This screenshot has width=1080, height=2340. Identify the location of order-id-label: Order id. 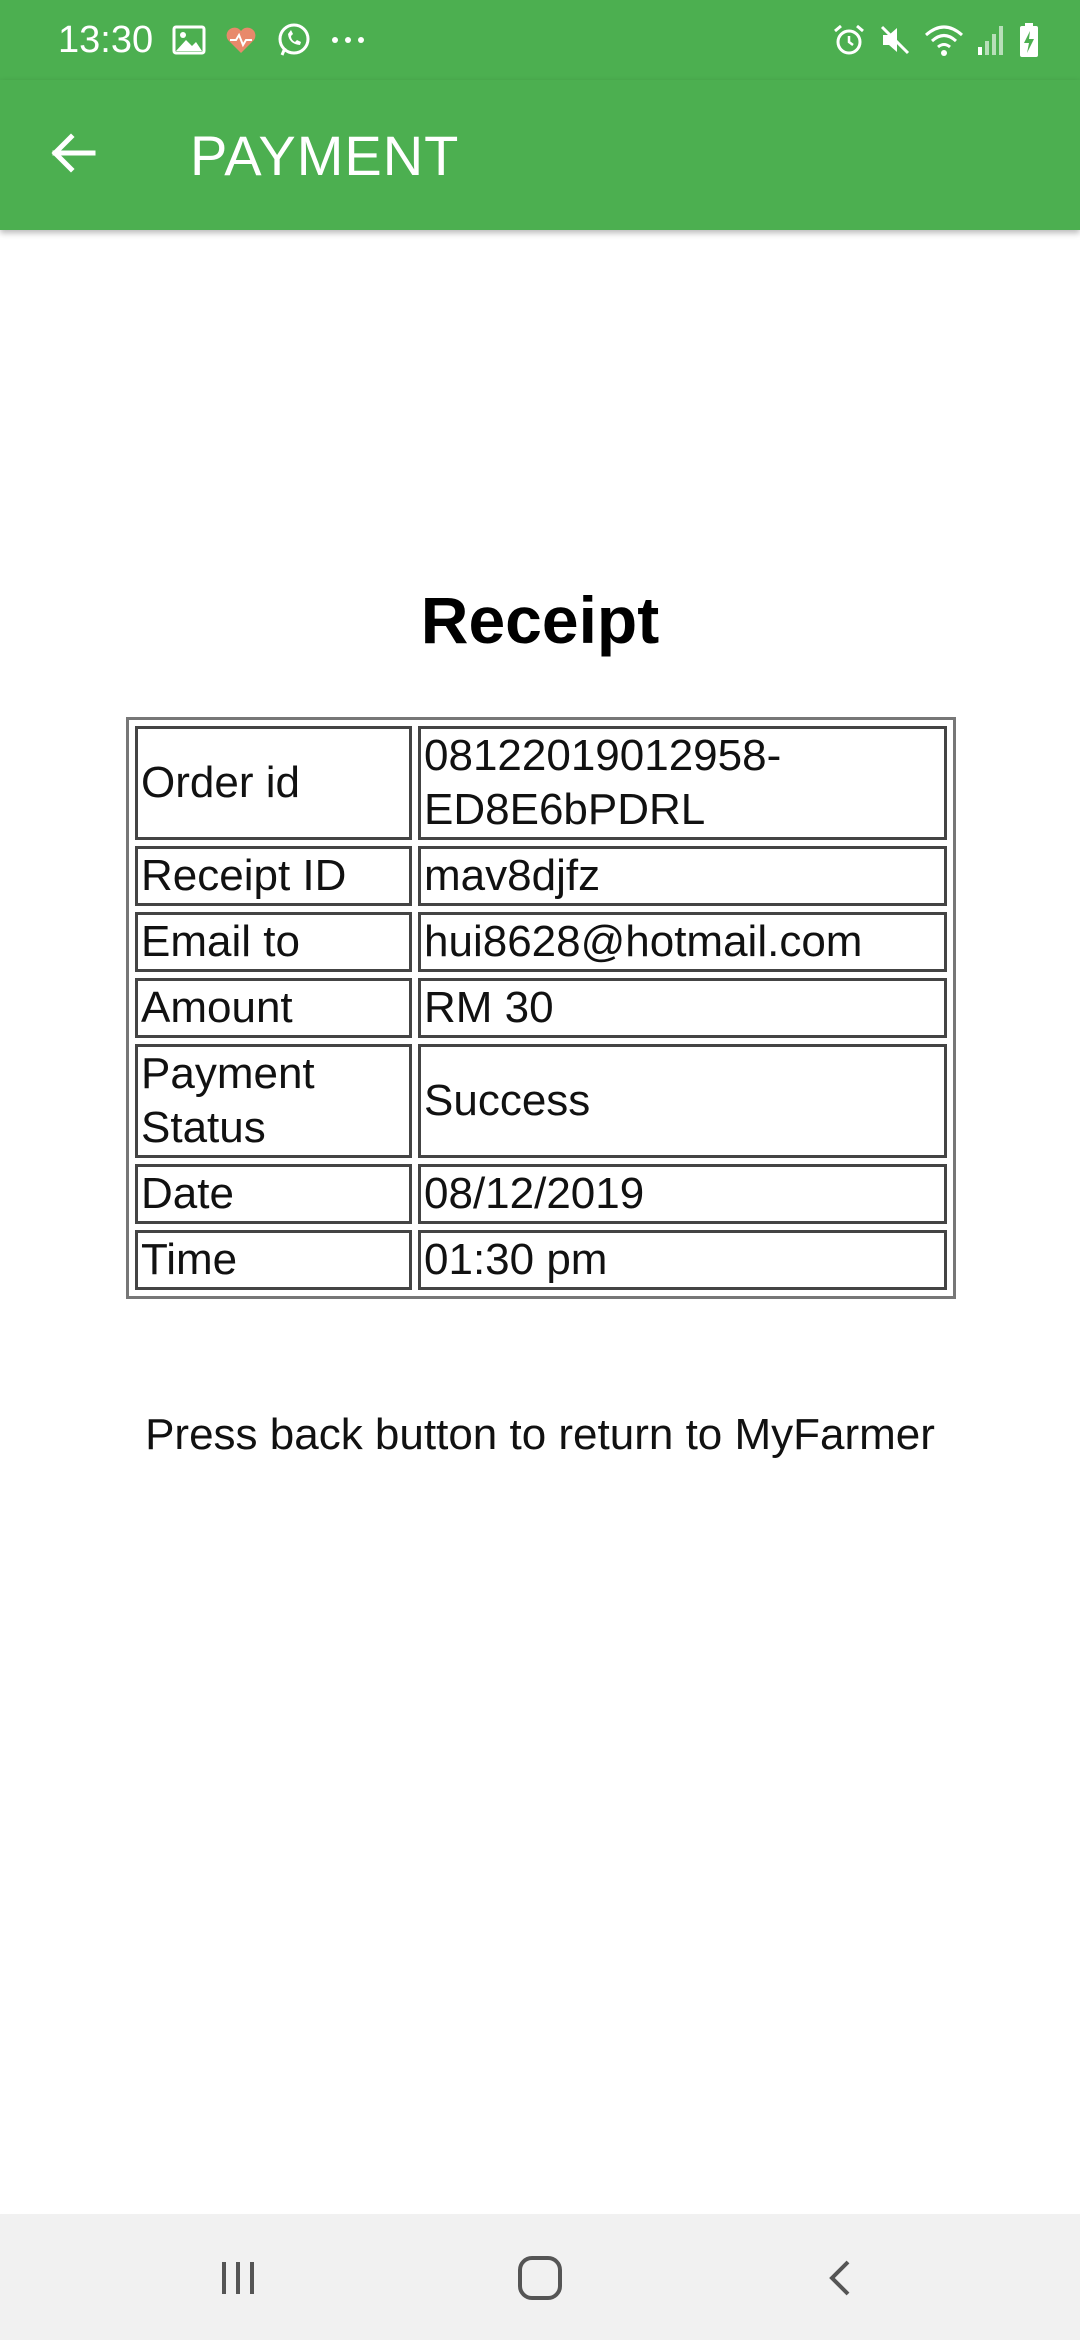
(273, 783).